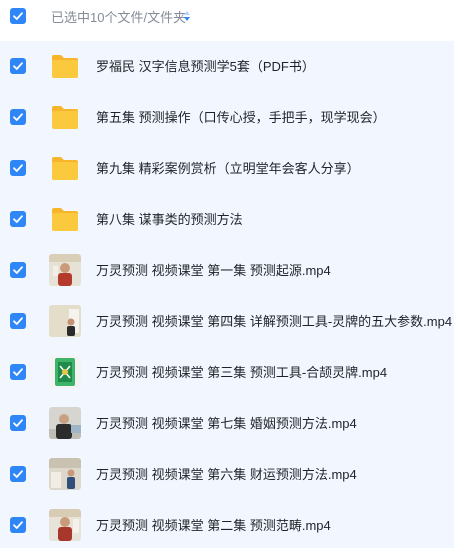 Image resolution: width=454 pixels, height=551 pixels. What do you see at coordinates (274, 322) in the screenshot?
I see `file-name: 万灵预测 视频课堂 第四集 详解预测工具-灵牌的五大参数.mp4` at bounding box center [274, 322].